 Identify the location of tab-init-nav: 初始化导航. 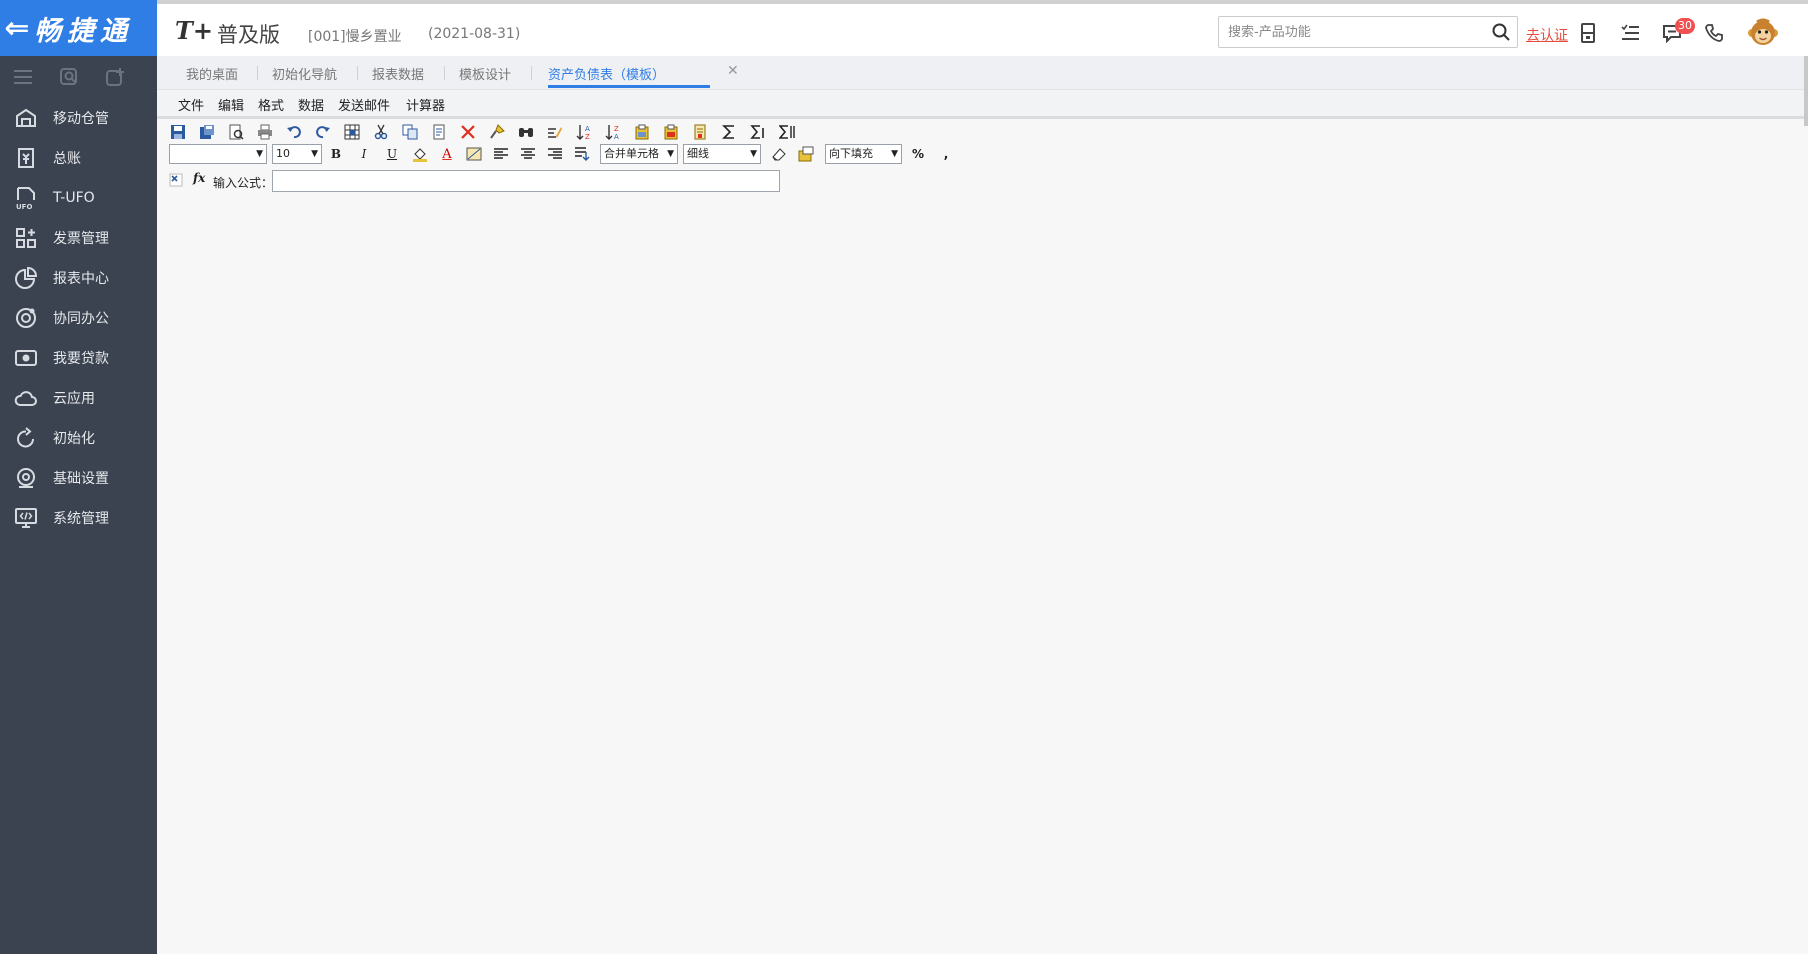
(304, 76).